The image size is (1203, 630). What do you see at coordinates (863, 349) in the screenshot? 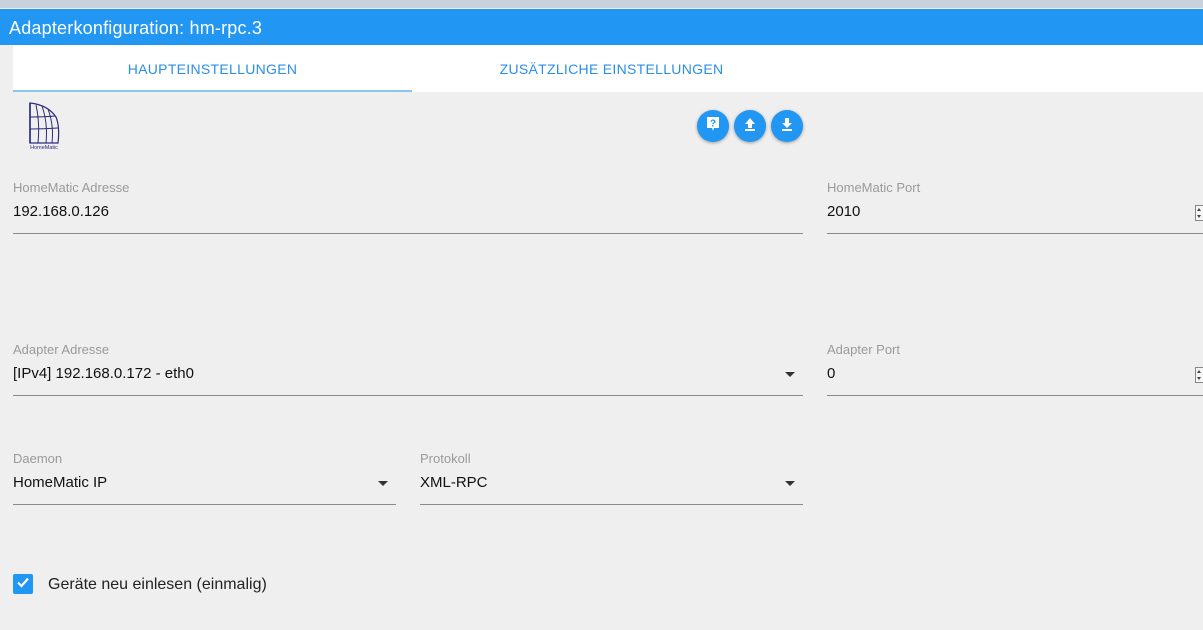
I see `adapter-port-label: Adapter Port` at bounding box center [863, 349].